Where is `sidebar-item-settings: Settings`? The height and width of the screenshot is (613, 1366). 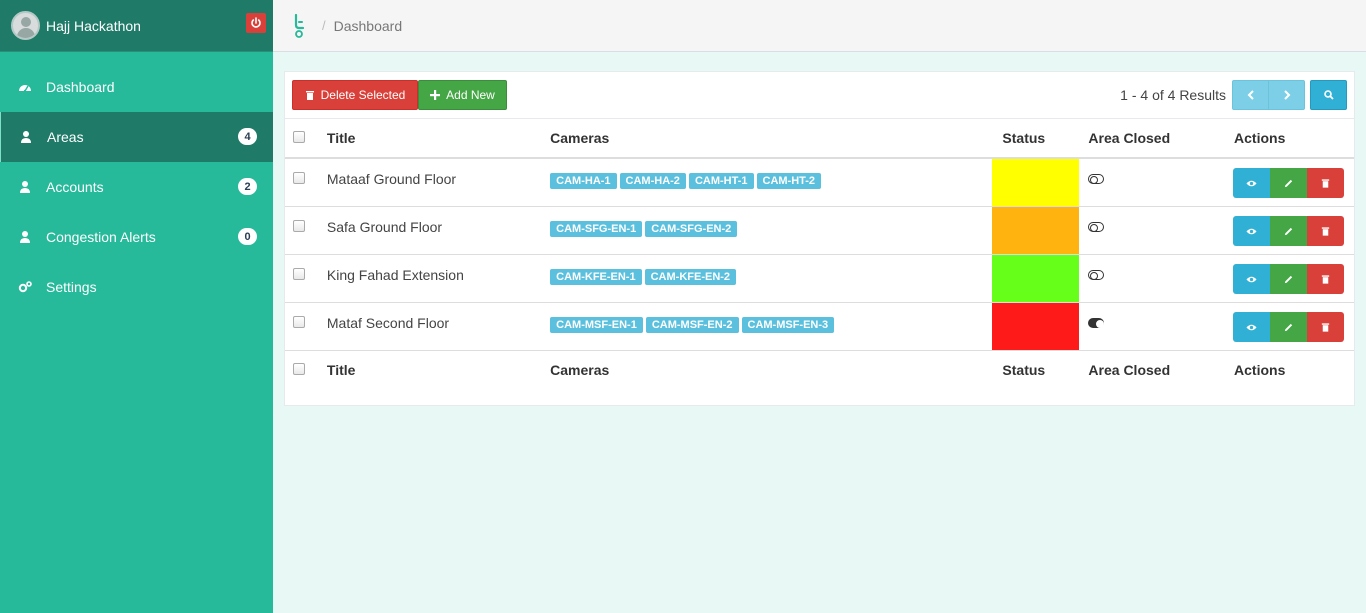 sidebar-item-settings: Settings is located at coordinates (136, 287).